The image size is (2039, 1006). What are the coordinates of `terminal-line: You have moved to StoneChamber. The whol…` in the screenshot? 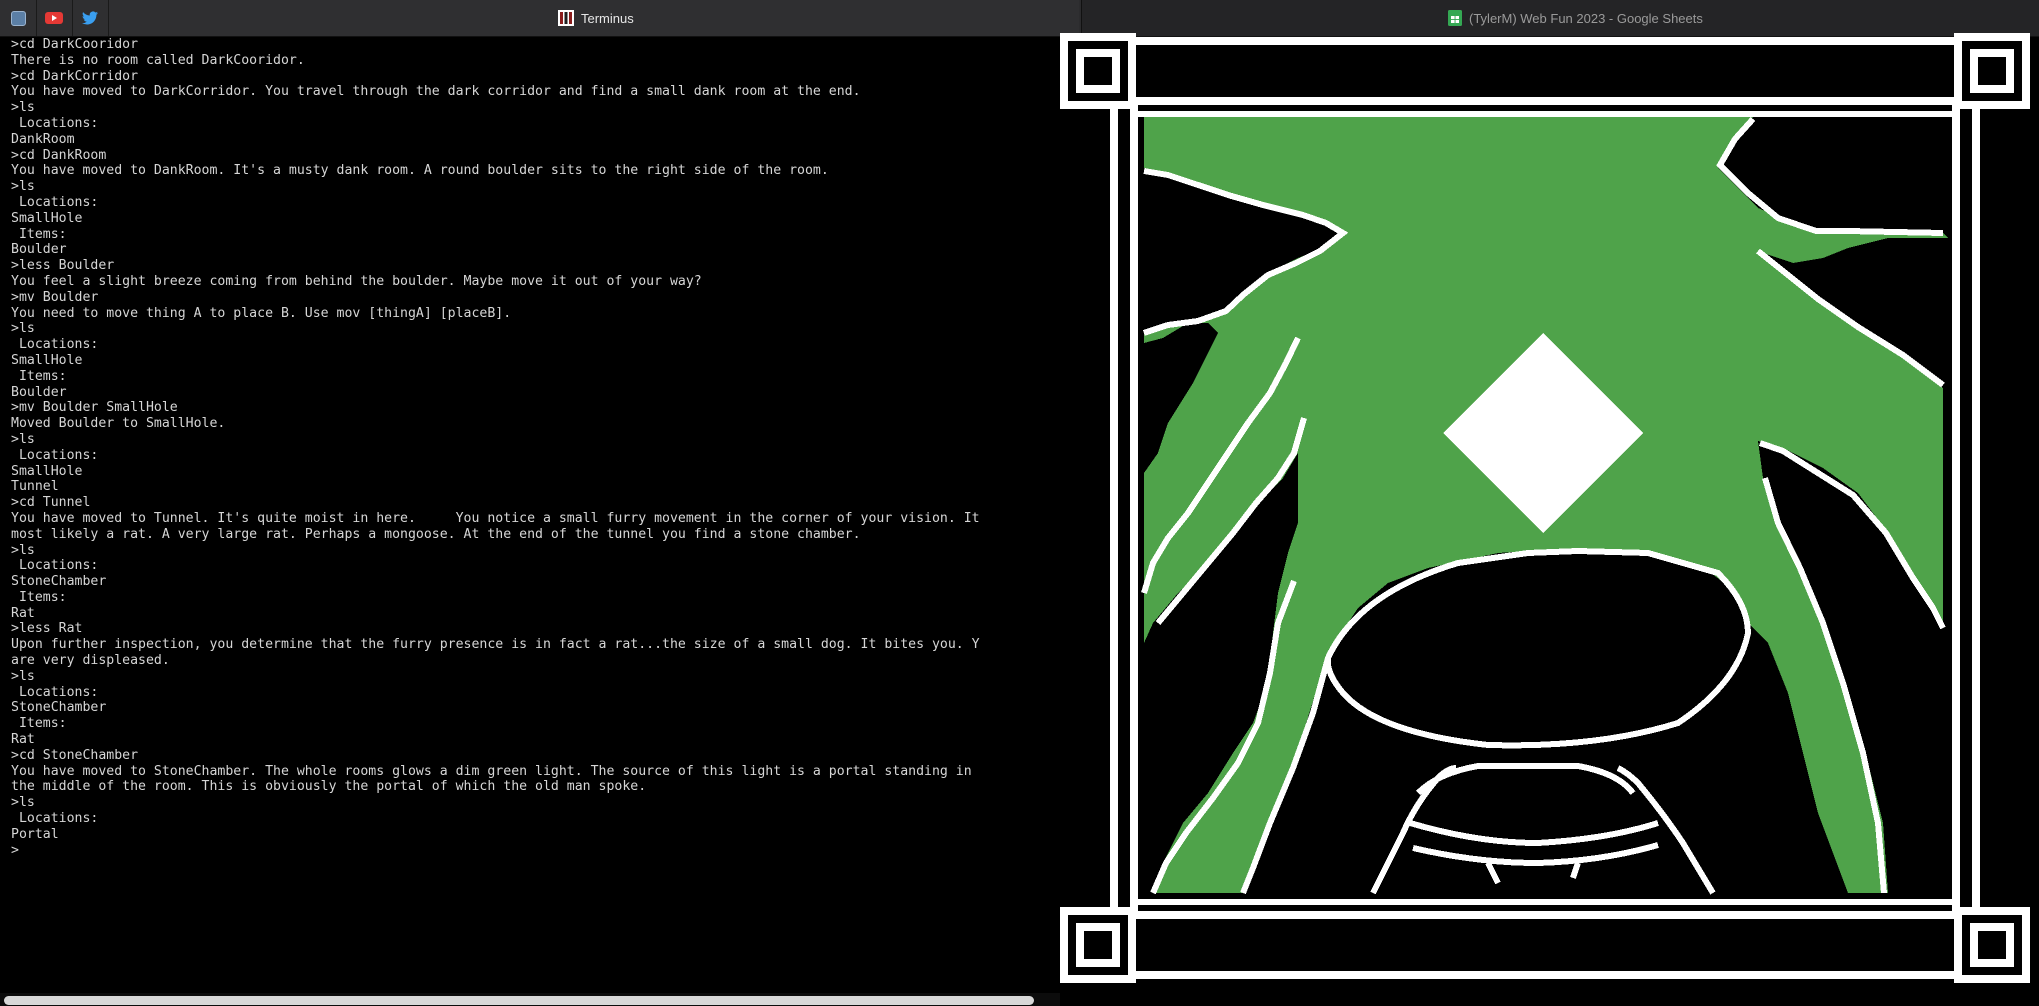 It's located at (491, 771).